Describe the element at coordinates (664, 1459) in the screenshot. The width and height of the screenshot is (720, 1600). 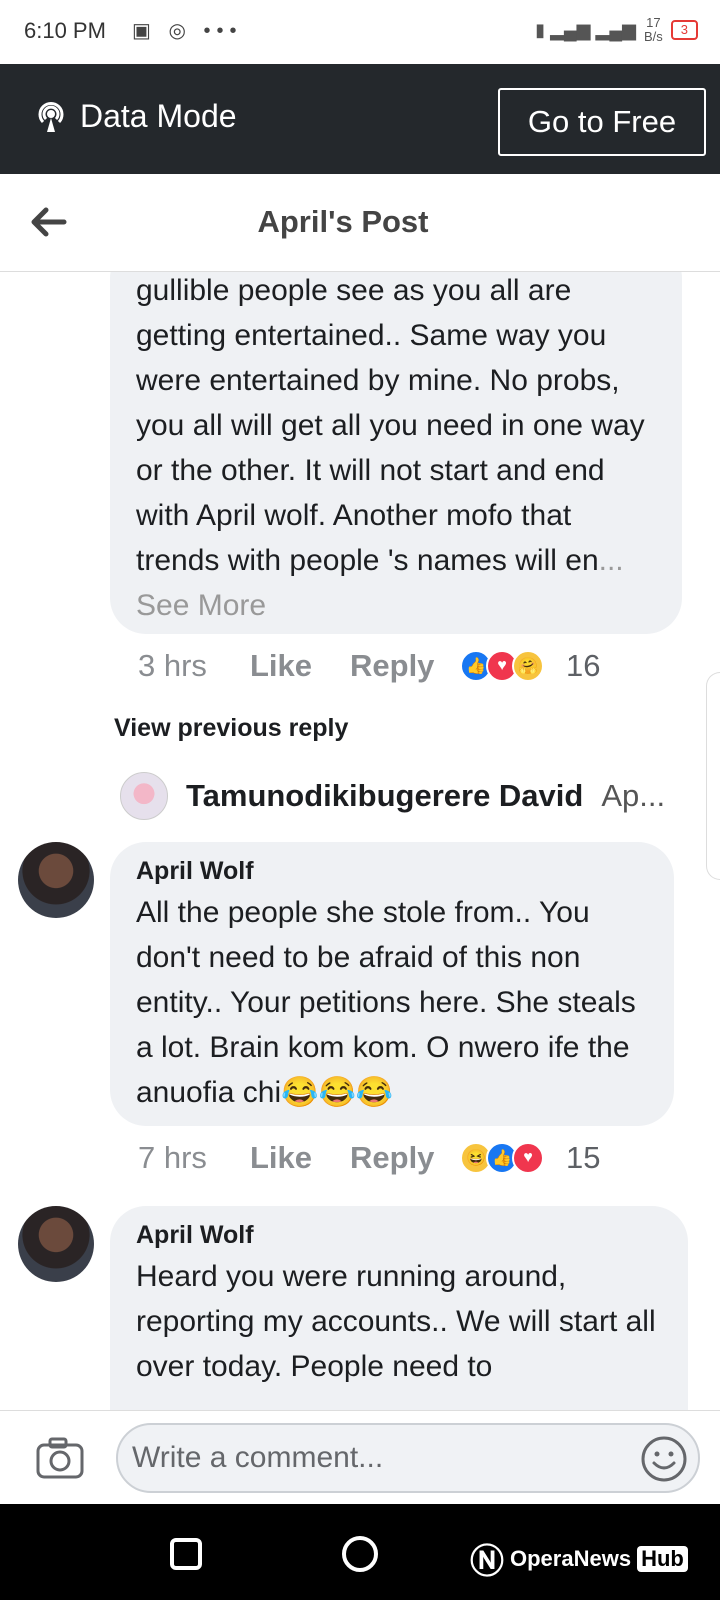
I see `emoji-icon` at that location.